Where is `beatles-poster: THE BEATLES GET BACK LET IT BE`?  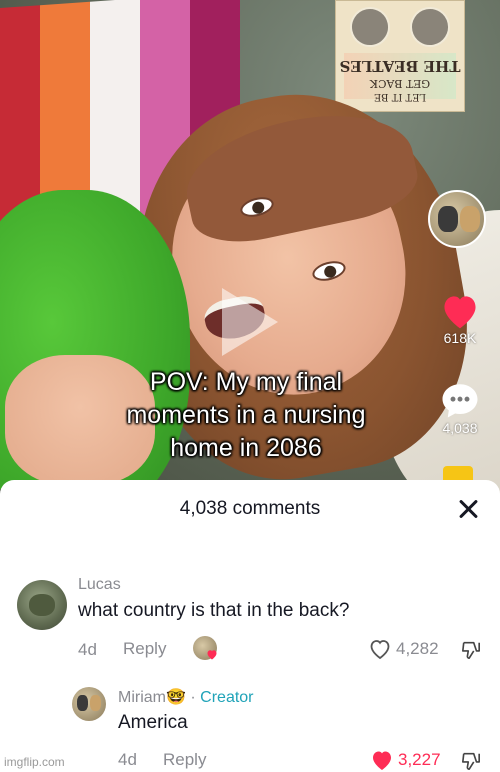 beatles-poster: THE BEATLES GET BACK LET IT BE is located at coordinates (400, 56).